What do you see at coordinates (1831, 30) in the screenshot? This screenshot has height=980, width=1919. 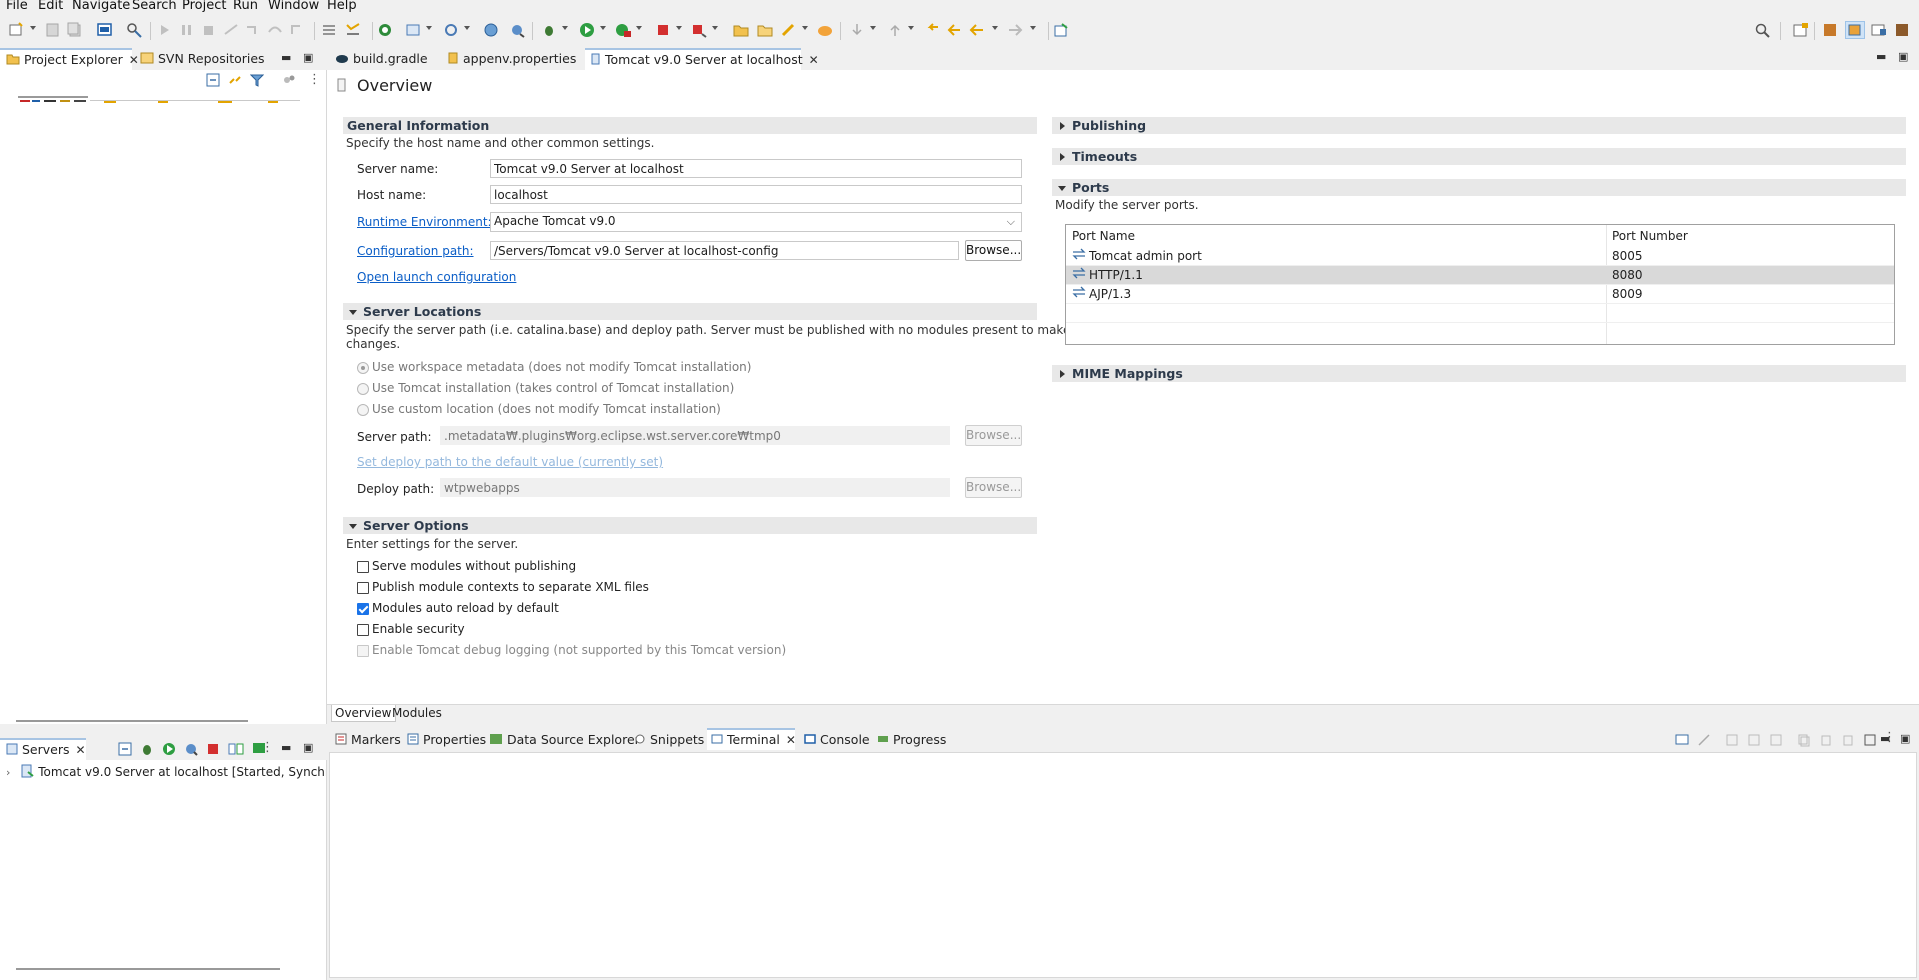 I see `perspective-java-icon` at bounding box center [1831, 30].